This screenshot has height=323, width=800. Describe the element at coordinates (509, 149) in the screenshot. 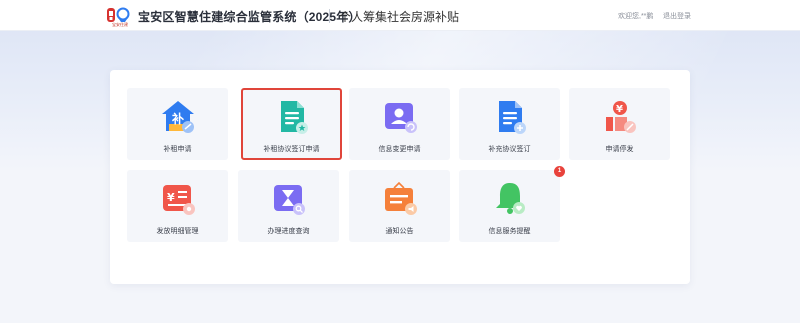

I see `tile-label: 补充协议签订` at that location.